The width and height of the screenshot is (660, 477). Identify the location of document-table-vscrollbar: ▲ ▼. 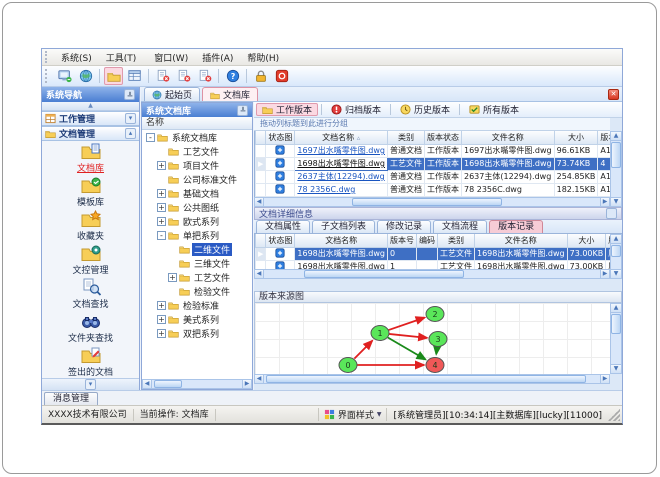
(616, 169).